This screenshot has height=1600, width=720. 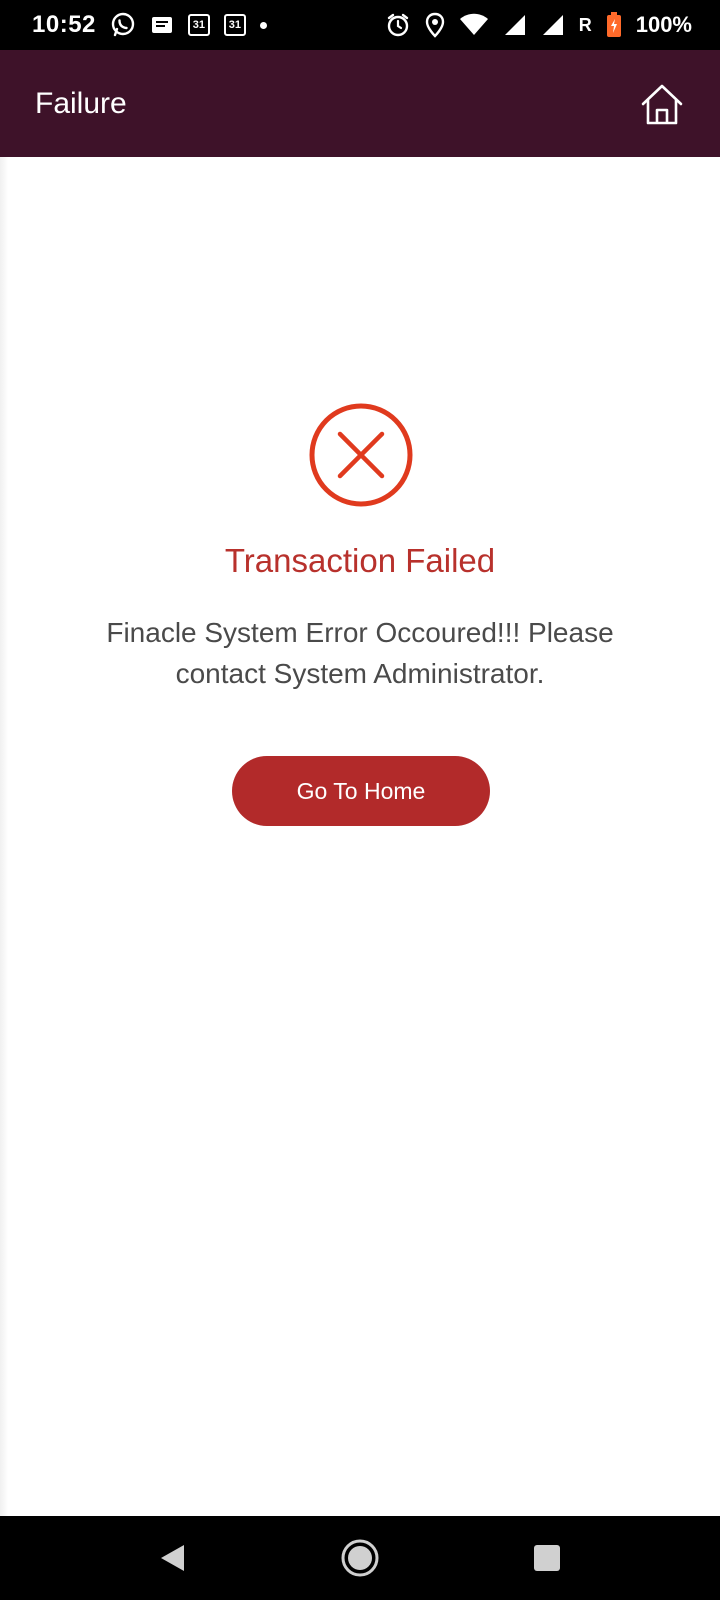 What do you see at coordinates (474, 25) in the screenshot?
I see `wifi-icon` at bounding box center [474, 25].